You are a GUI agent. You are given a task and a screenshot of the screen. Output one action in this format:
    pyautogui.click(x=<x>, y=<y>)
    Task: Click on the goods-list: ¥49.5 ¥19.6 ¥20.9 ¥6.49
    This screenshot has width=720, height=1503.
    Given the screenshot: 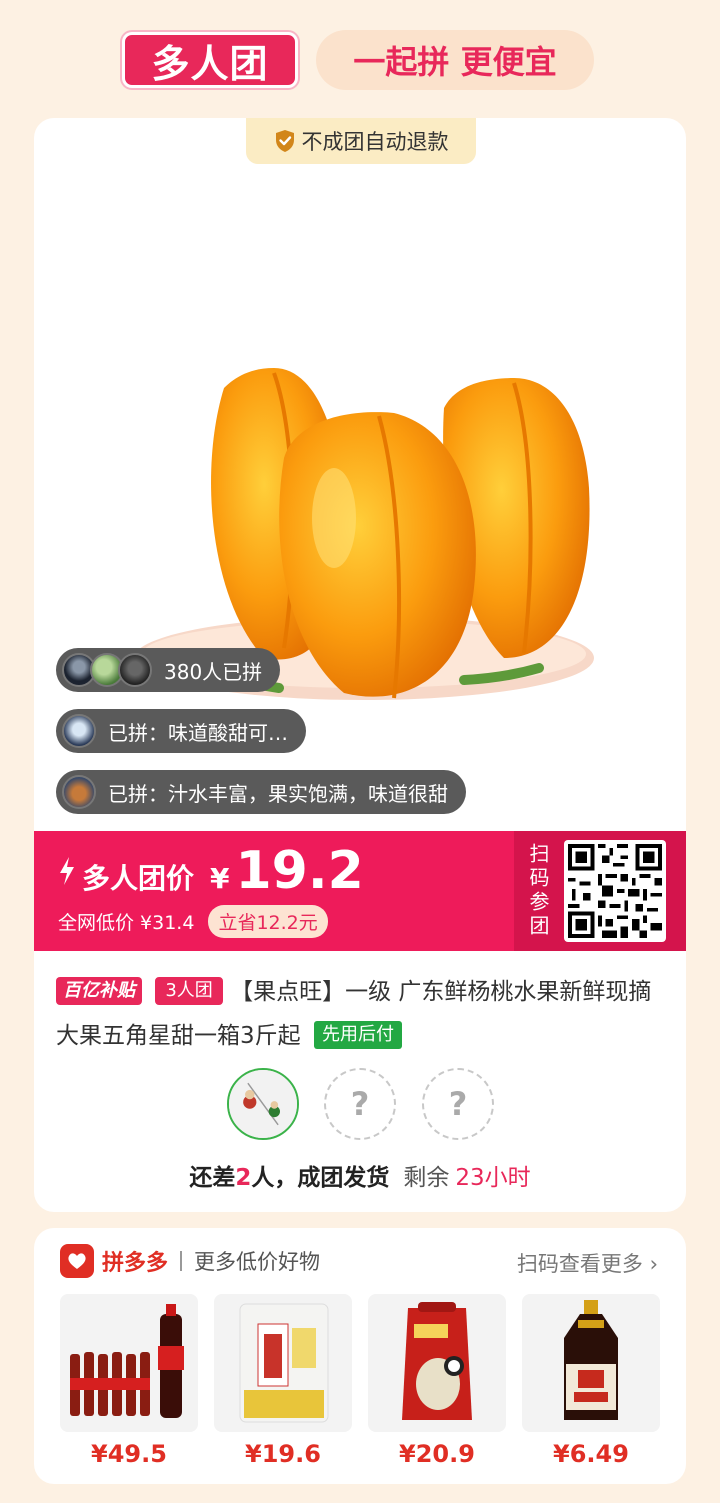 What is the action you would take?
    pyautogui.click(x=360, y=1381)
    